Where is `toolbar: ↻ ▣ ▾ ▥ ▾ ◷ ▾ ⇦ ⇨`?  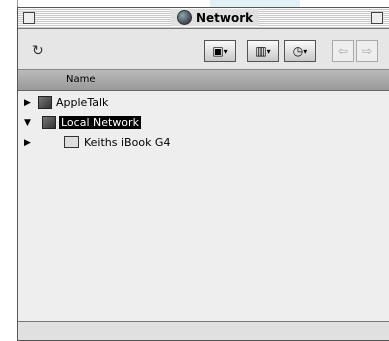 toolbar: ↻ ▣ ▾ ▥ ▾ ◷ ▾ ⇦ ⇨ is located at coordinates (203, 49).